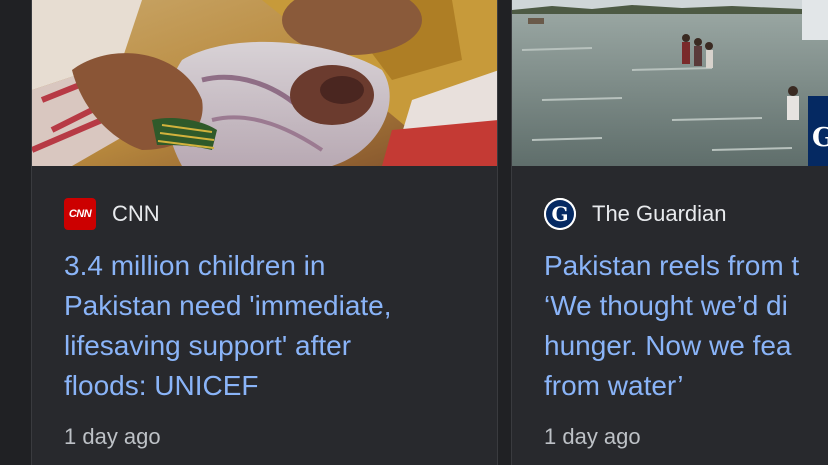  I want to click on source-row: G The Guardian, so click(635, 214).